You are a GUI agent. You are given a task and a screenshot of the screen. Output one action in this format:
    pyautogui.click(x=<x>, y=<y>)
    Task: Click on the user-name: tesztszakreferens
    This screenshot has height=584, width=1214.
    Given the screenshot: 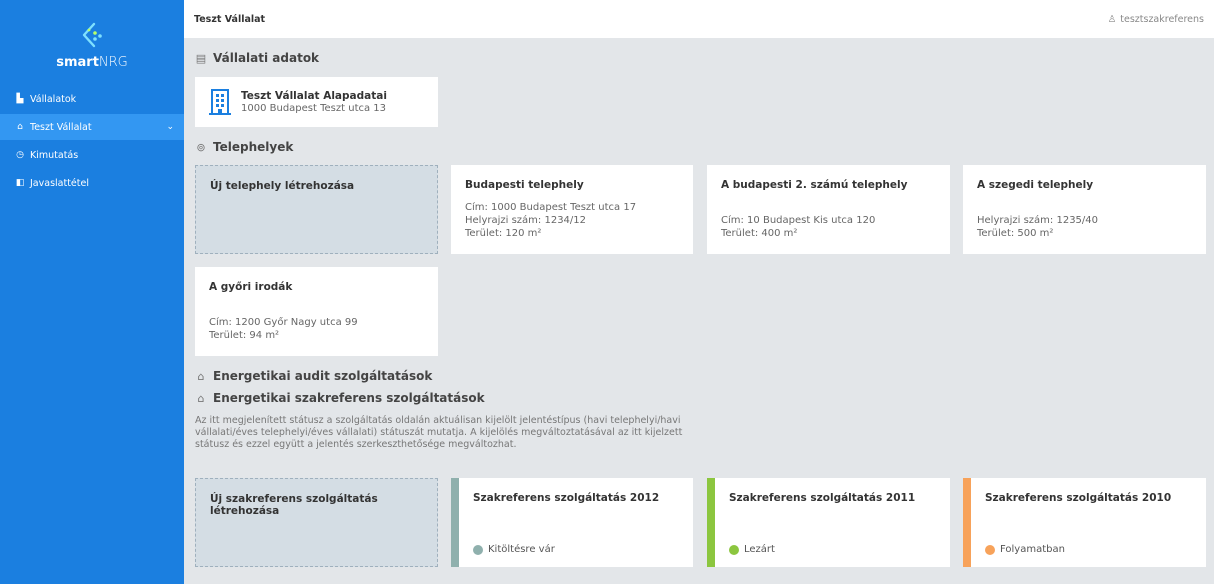 What is the action you would take?
    pyautogui.click(x=1162, y=19)
    